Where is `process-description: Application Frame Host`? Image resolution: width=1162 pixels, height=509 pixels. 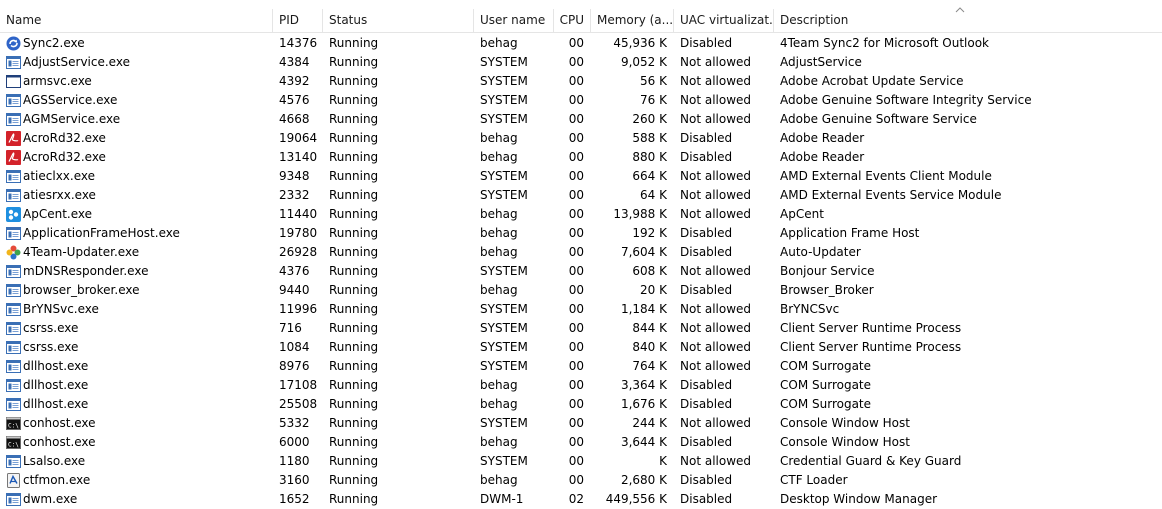 process-description: Application Frame Host is located at coordinates (850, 233).